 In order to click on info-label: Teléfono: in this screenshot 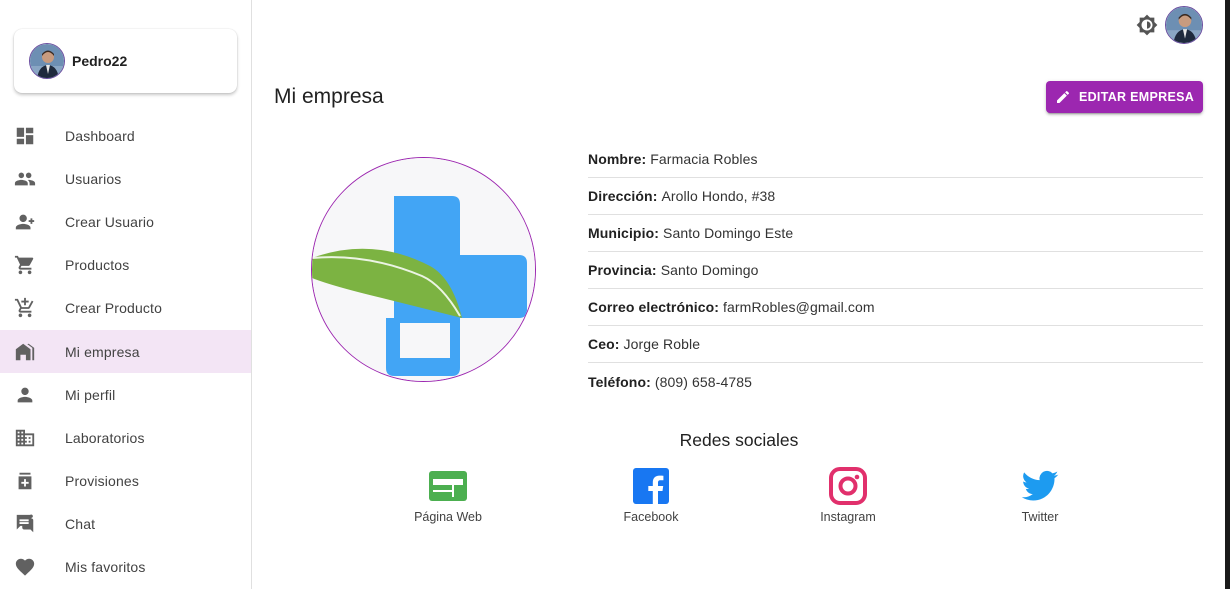, I will do `click(619, 381)`.